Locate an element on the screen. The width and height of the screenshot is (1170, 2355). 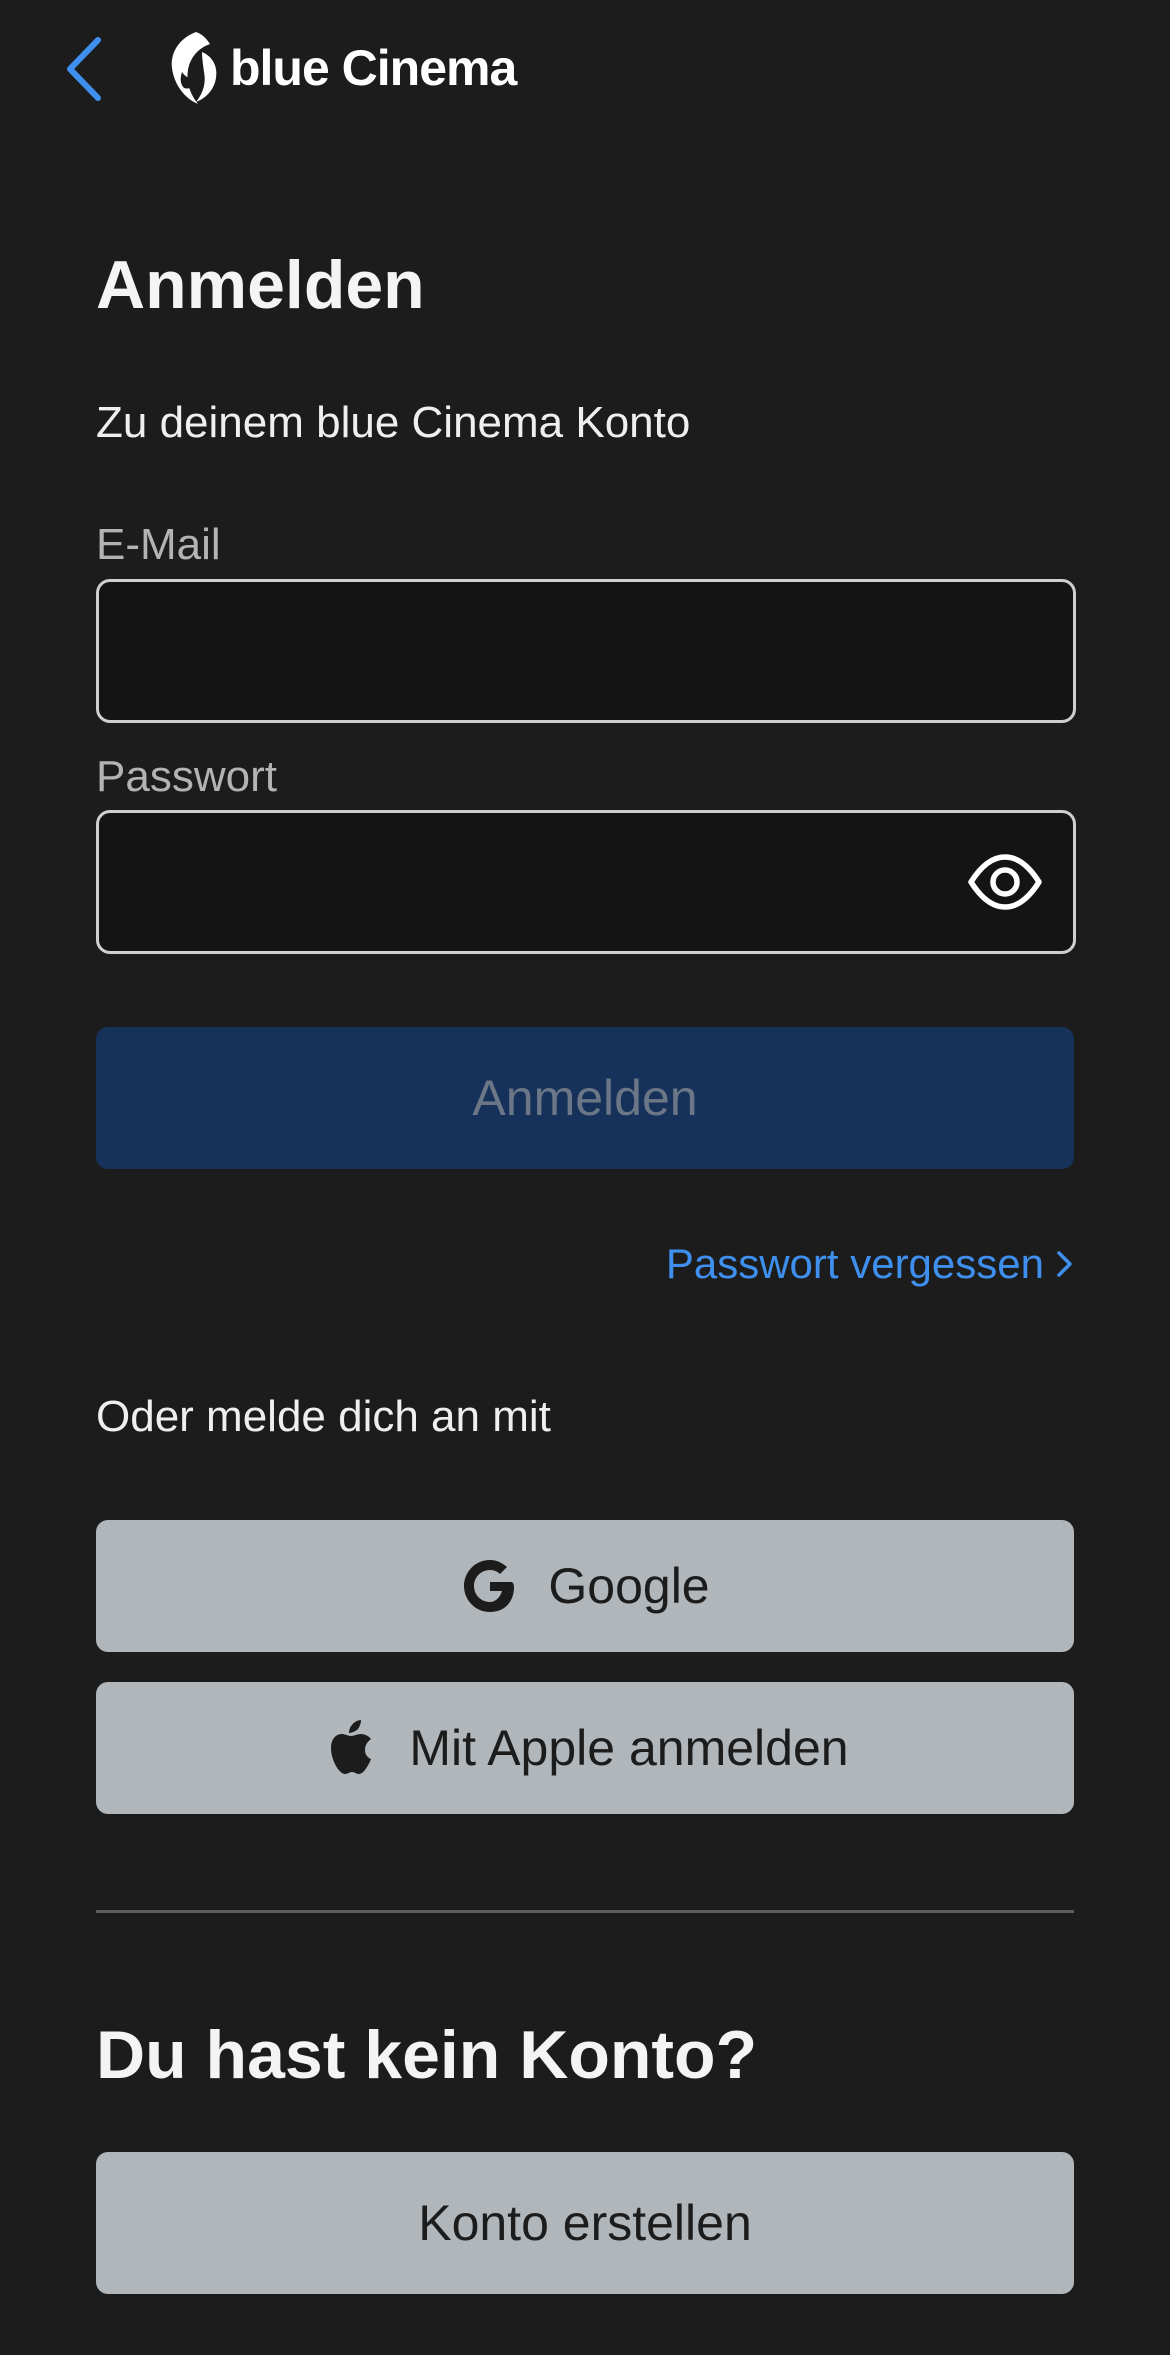
apple-login-button: Mit Apple anmelden is located at coordinates (585, 1748).